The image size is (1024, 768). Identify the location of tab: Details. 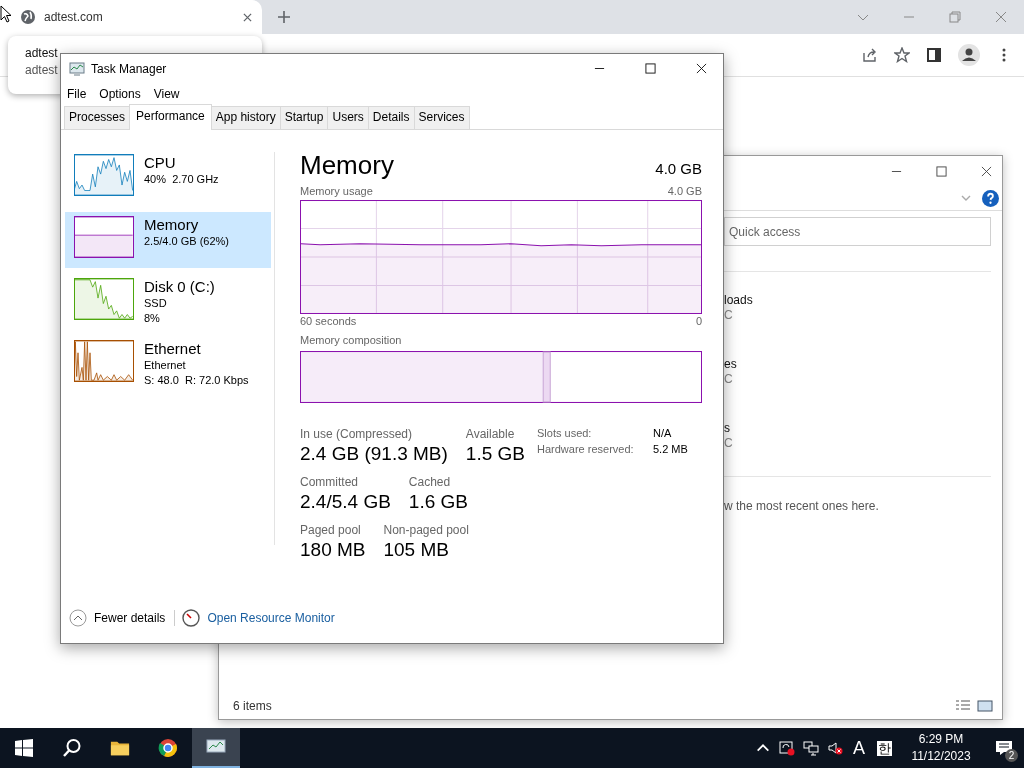
(391, 117).